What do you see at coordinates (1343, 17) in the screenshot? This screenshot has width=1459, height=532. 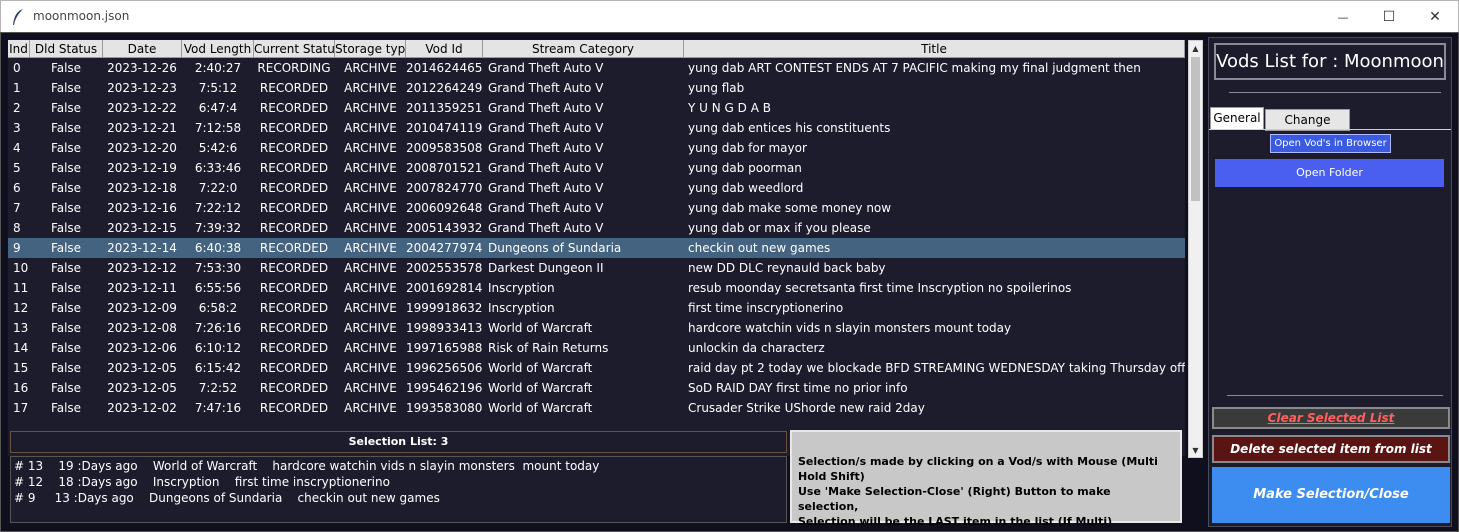 I see `minimize-button: —` at bounding box center [1343, 17].